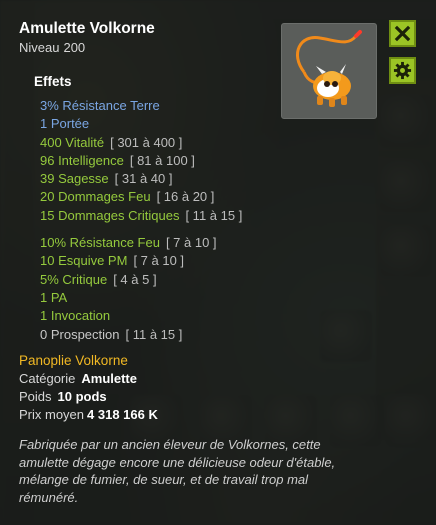  I want to click on effect-range: [ 4 à 5 ], so click(135, 279).